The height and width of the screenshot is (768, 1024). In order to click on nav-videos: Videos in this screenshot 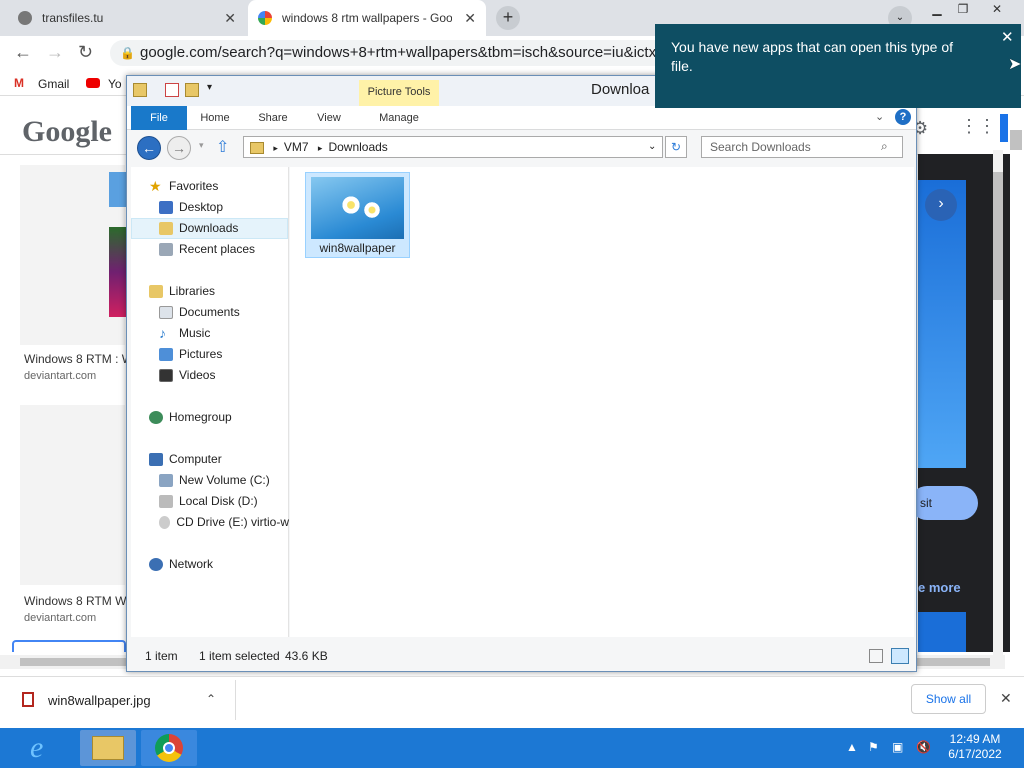, I will do `click(187, 375)`.